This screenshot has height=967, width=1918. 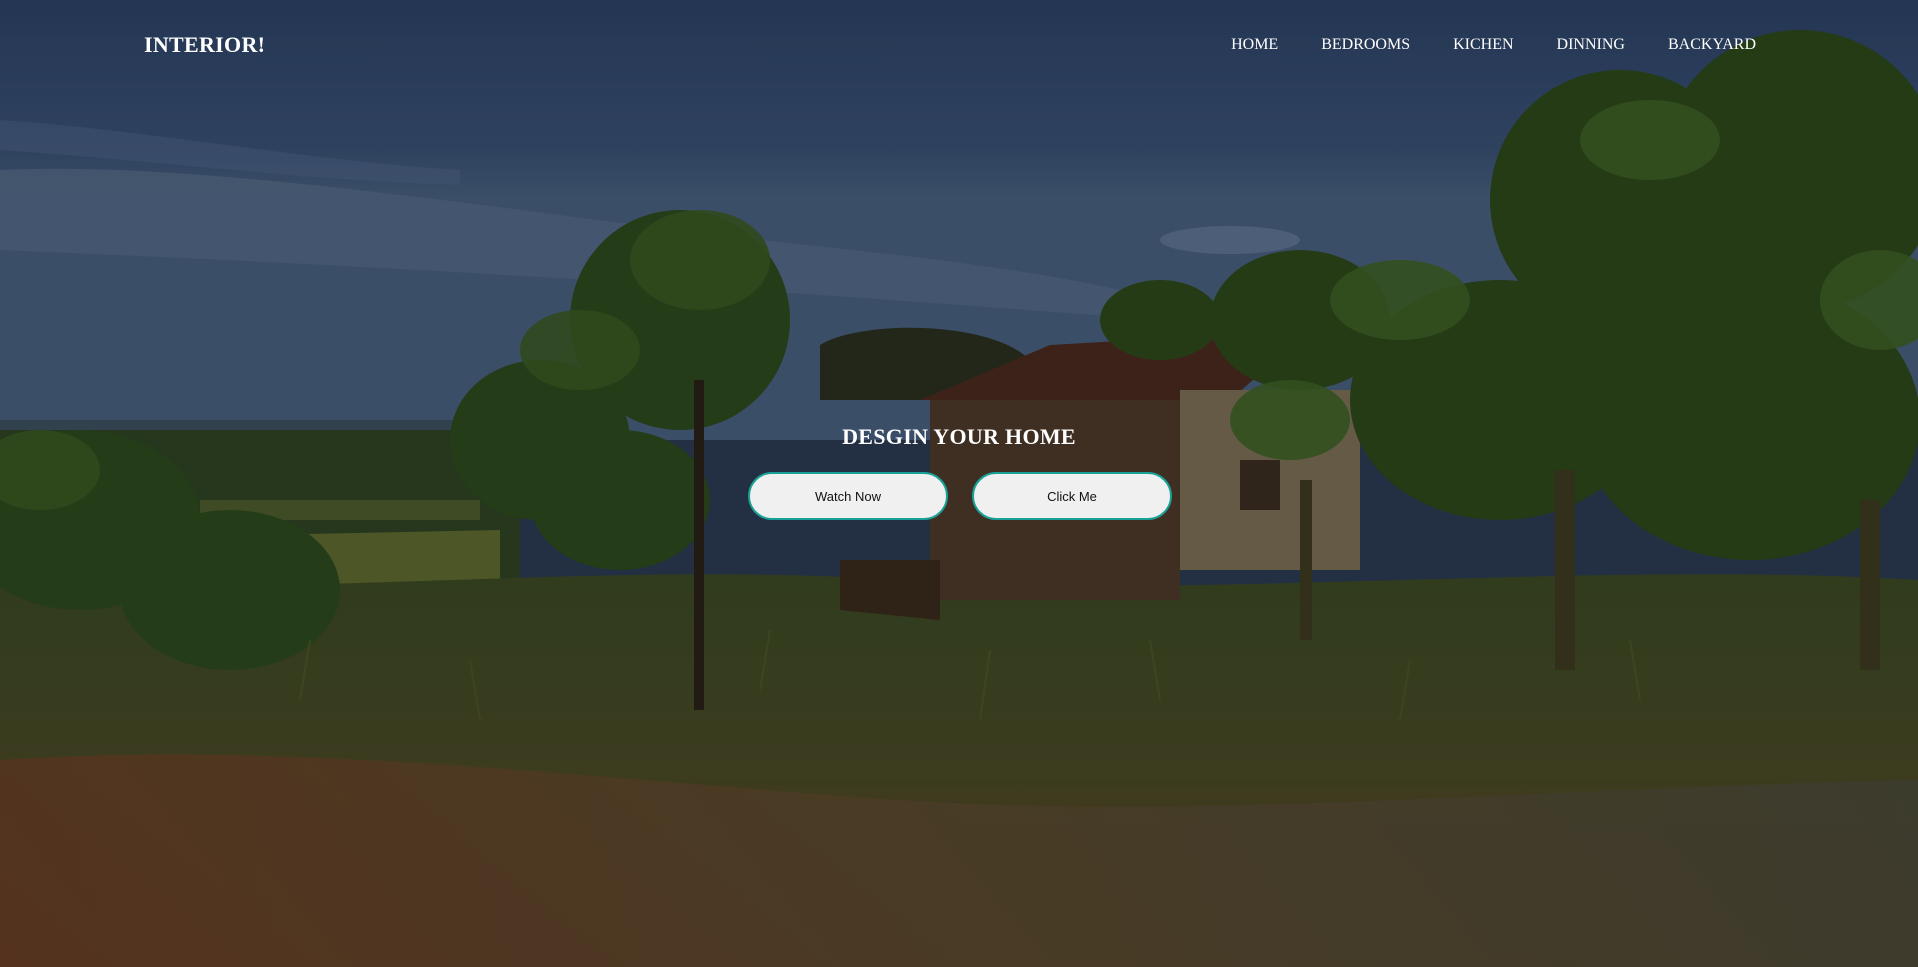 What do you see at coordinates (1712, 45) in the screenshot?
I see `nav-item-backyard: BACKYARD` at bounding box center [1712, 45].